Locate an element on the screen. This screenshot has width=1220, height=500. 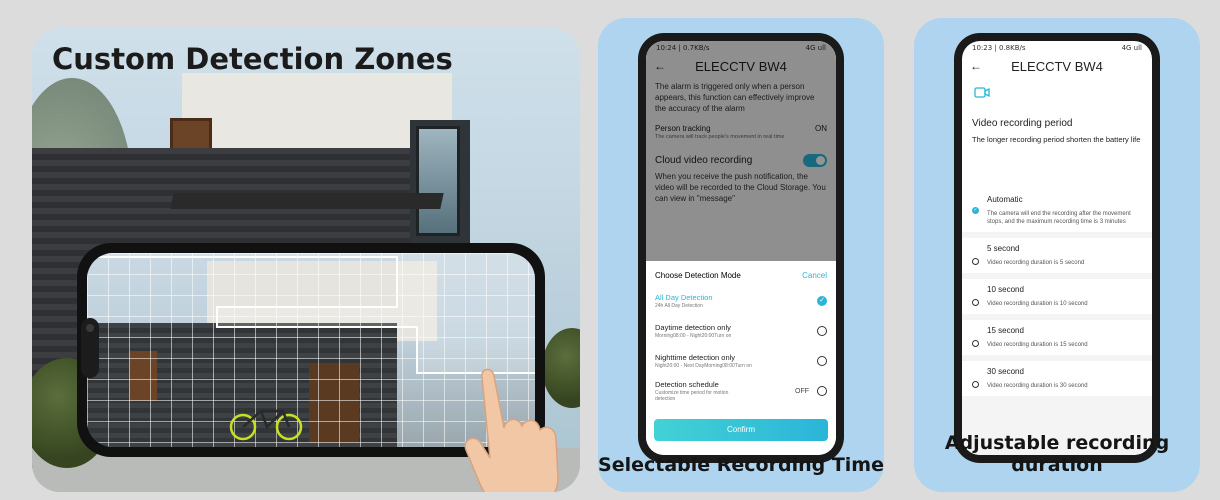
option-title: Nighttime detection only is located at coordinates (695, 357).